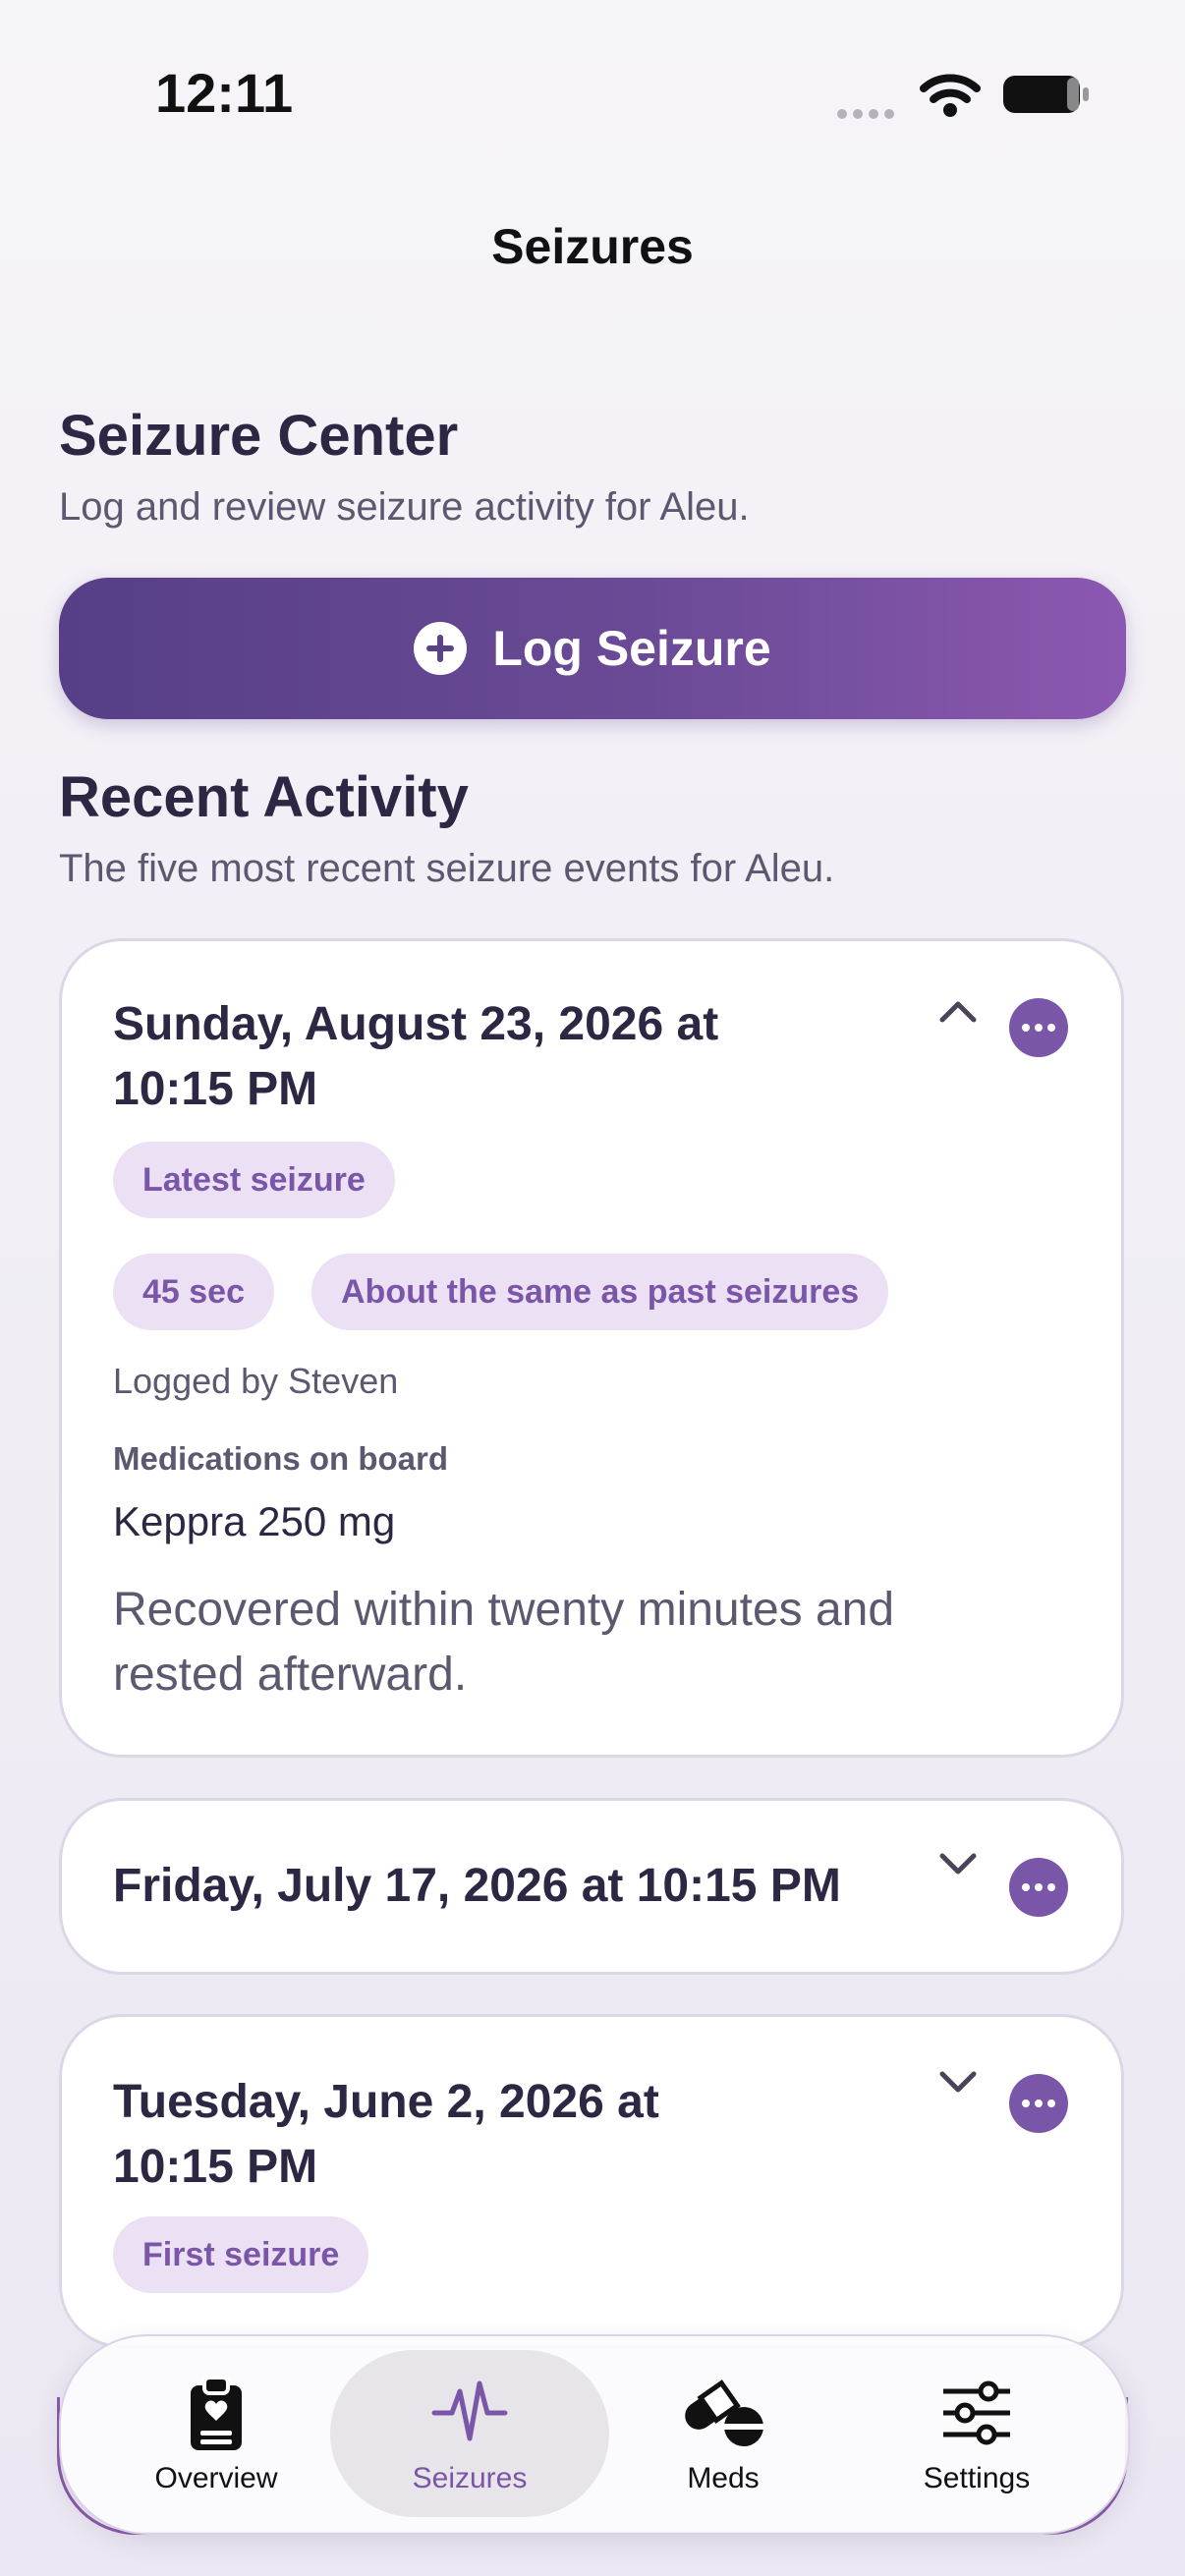 The image size is (1185, 2576). What do you see at coordinates (290, 1675) in the screenshot?
I see `notes-line: rested afterward.` at bounding box center [290, 1675].